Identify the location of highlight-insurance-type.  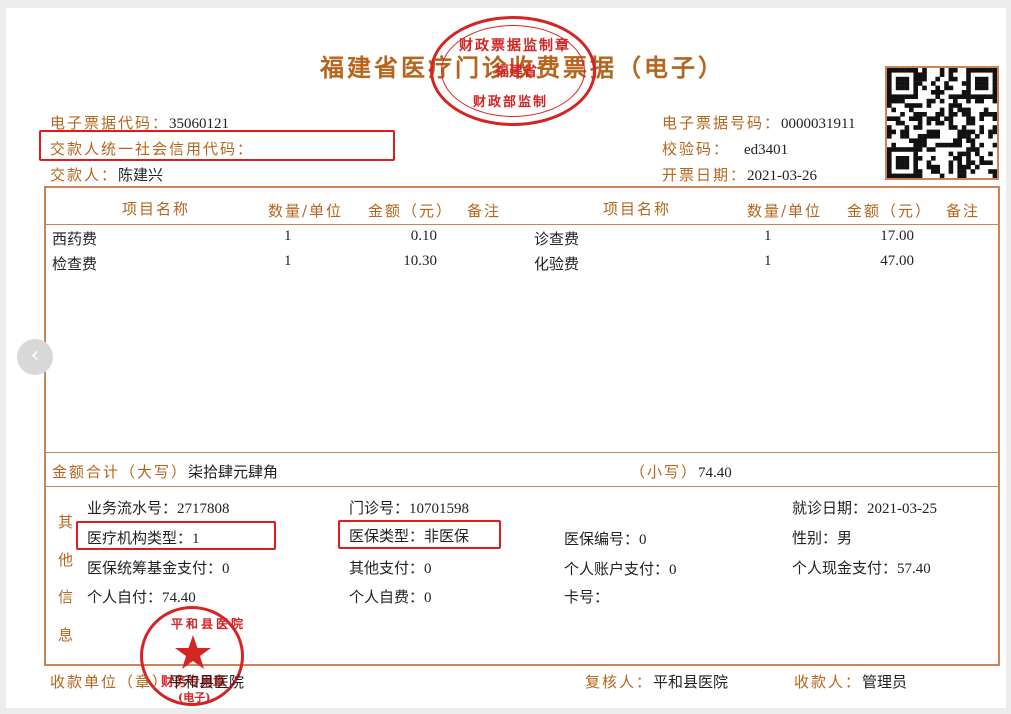
(419, 534).